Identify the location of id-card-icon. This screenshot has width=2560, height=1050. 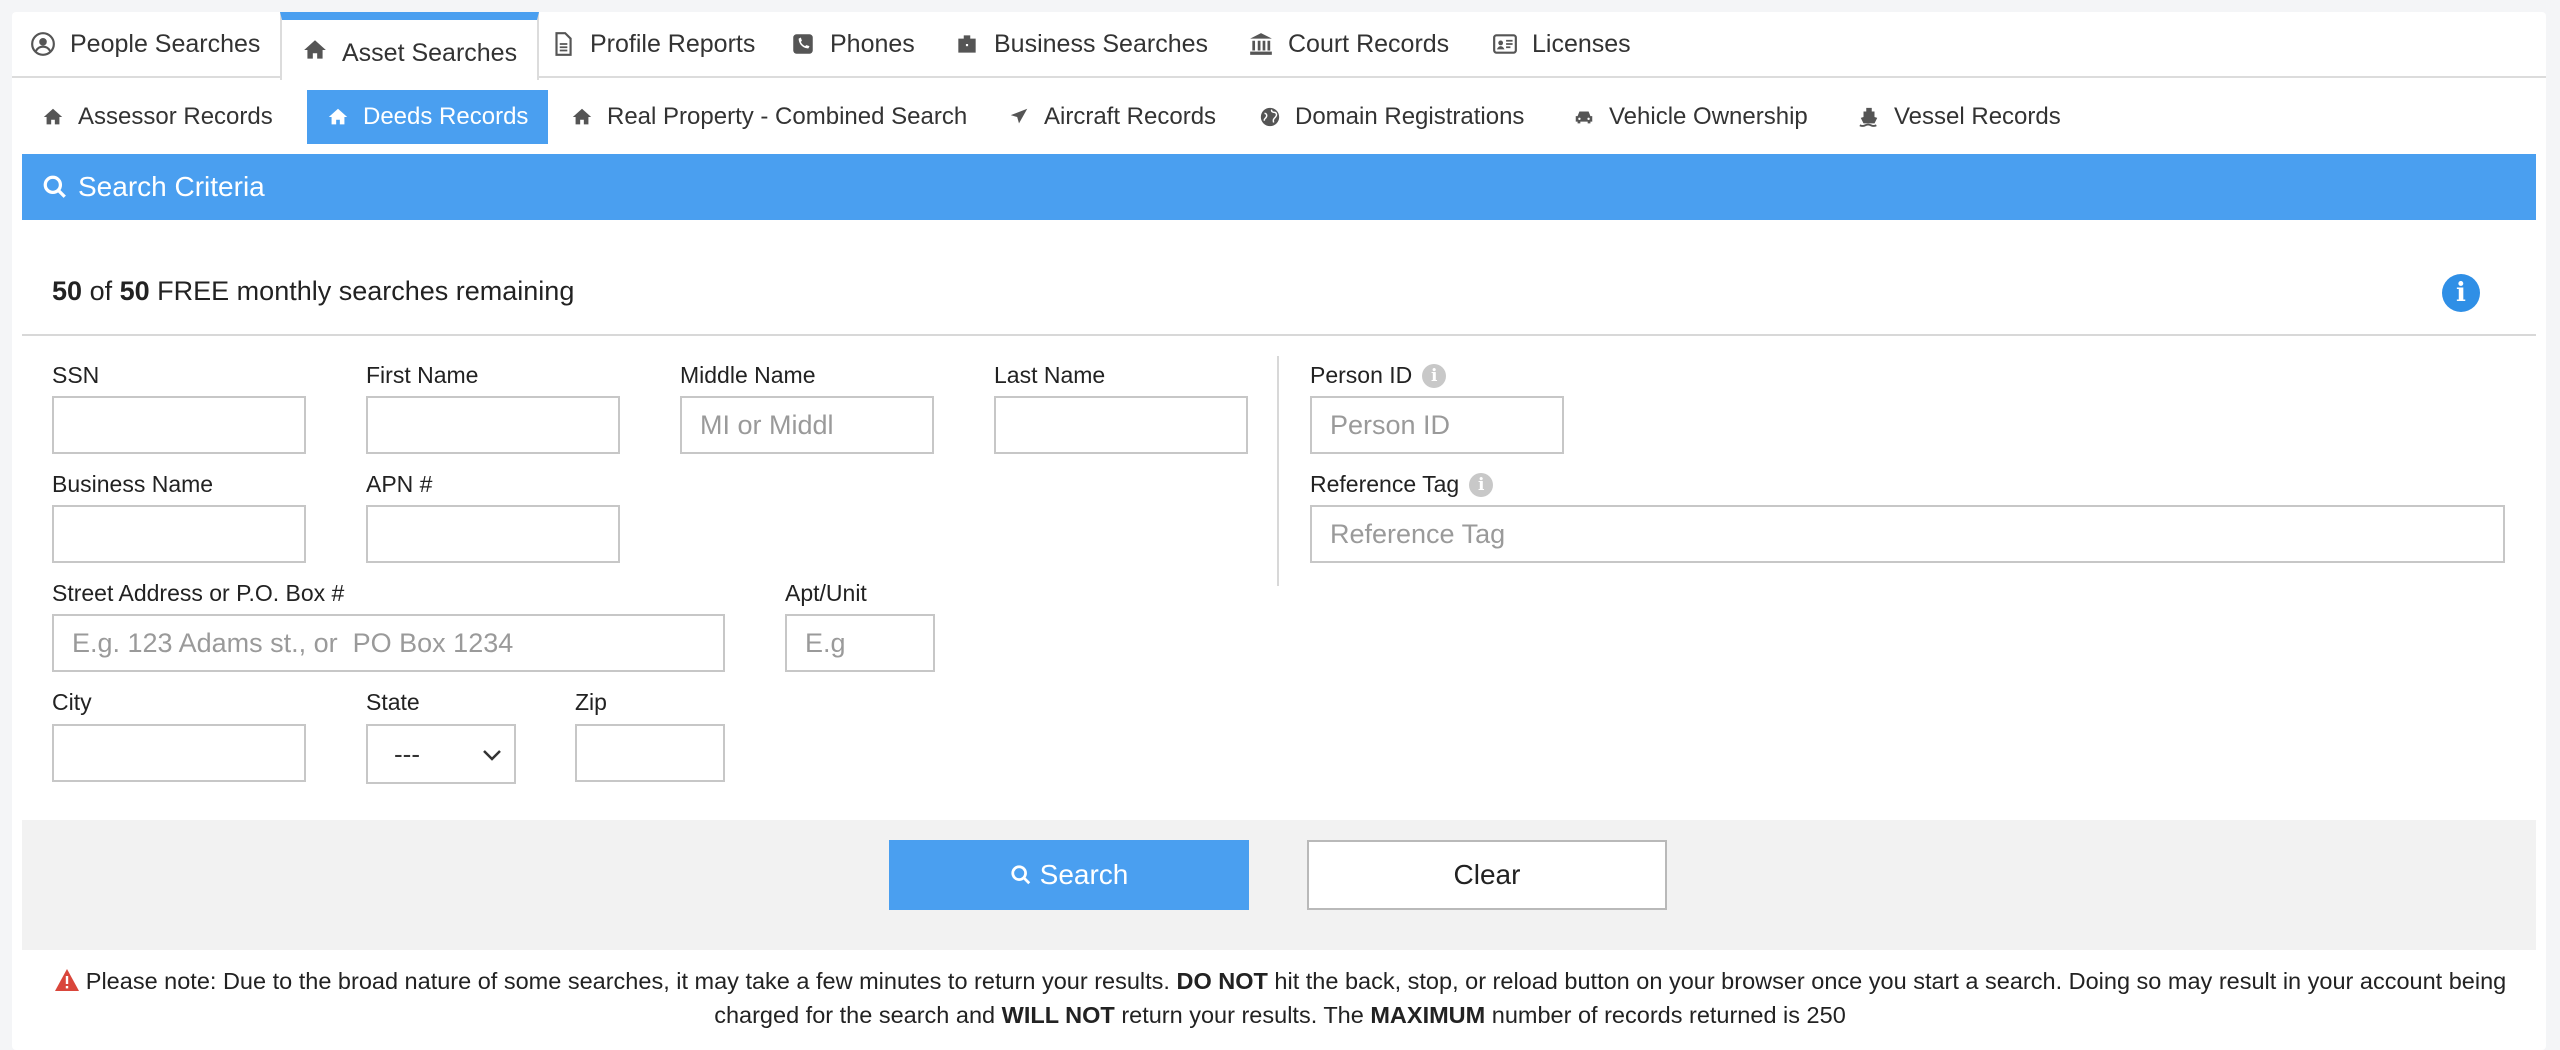
(1505, 44).